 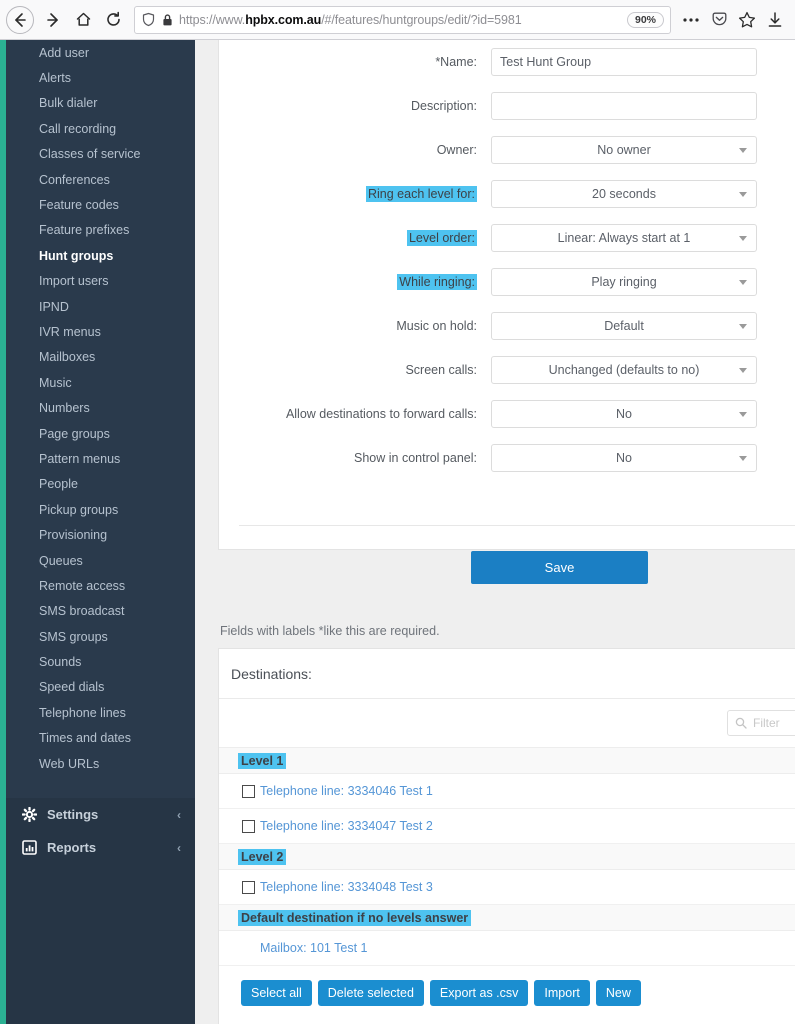 I want to click on input-name: Test Hunt Group, so click(x=624, y=62).